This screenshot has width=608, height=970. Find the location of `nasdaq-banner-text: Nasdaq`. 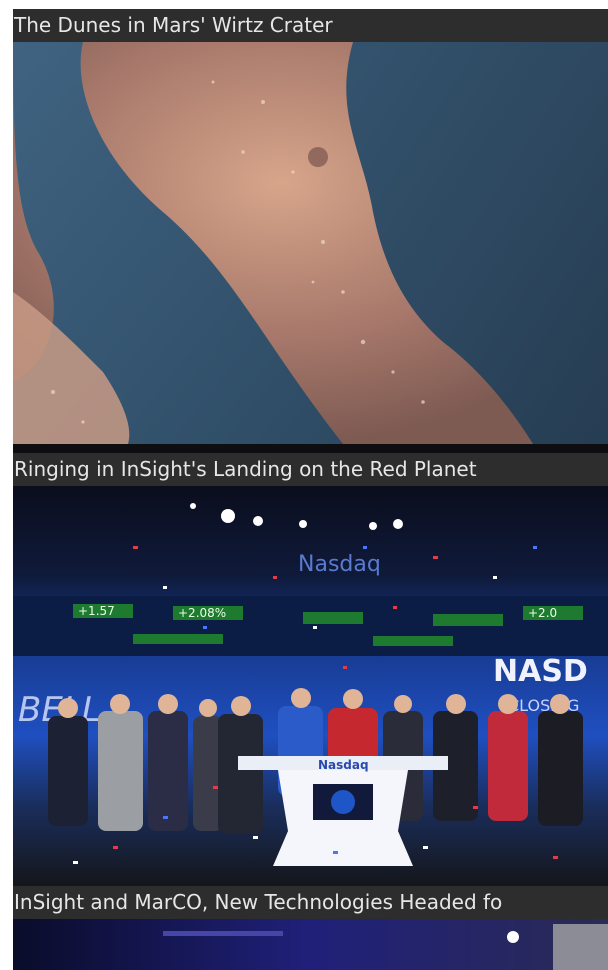

nasdaq-banner-text: Nasdaq is located at coordinates (339, 564).